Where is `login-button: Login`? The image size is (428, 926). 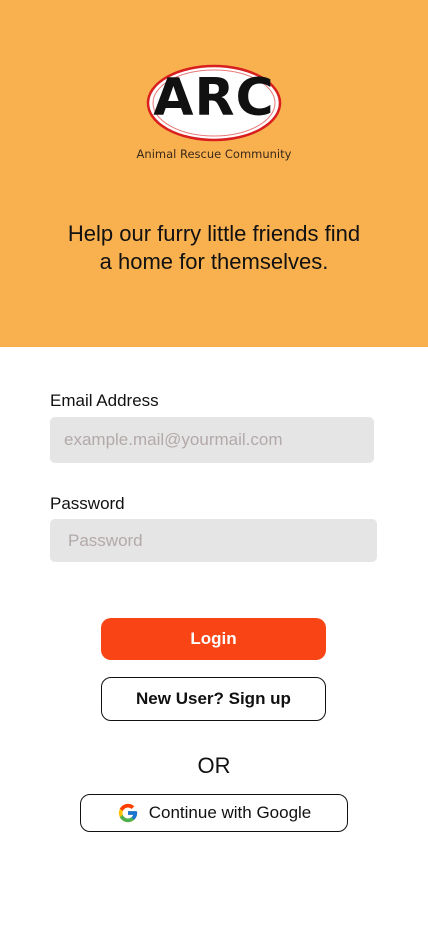
login-button: Login is located at coordinates (213, 639).